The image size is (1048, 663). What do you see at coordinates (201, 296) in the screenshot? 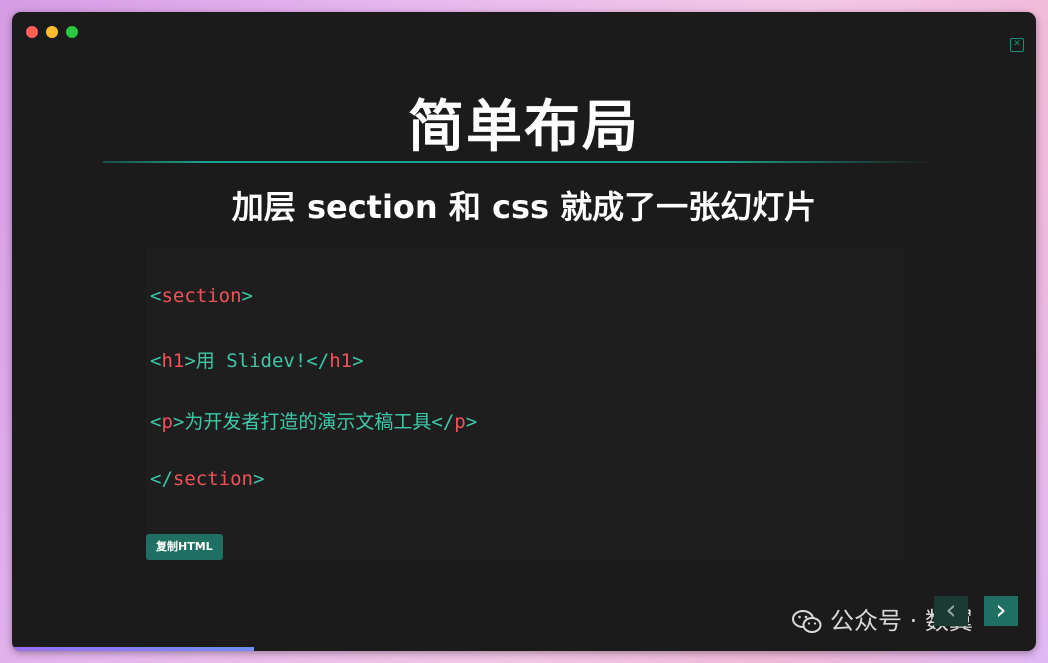
I see `code-line: <section>` at bounding box center [201, 296].